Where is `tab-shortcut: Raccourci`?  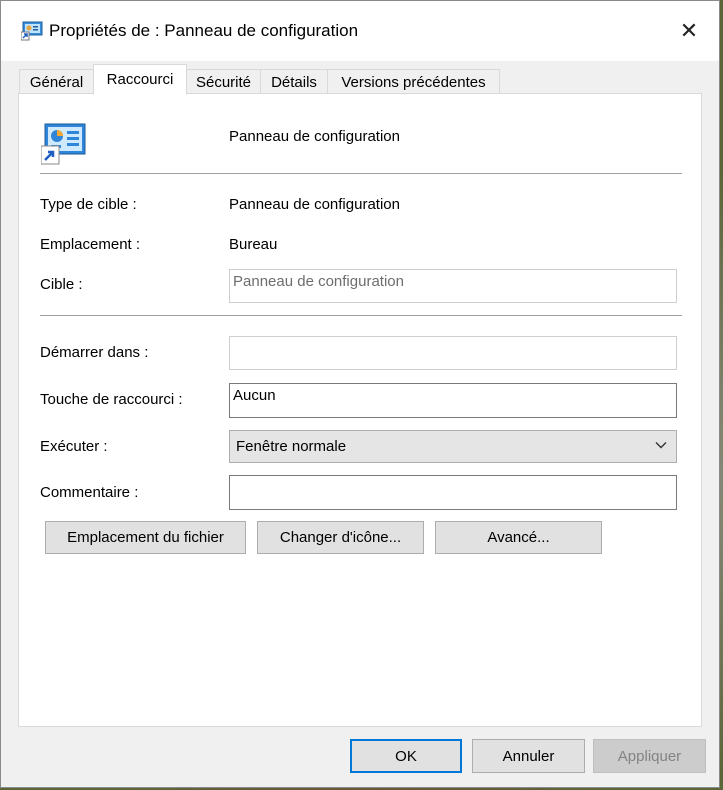
tab-shortcut: Raccourci is located at coordinates (140, 79).